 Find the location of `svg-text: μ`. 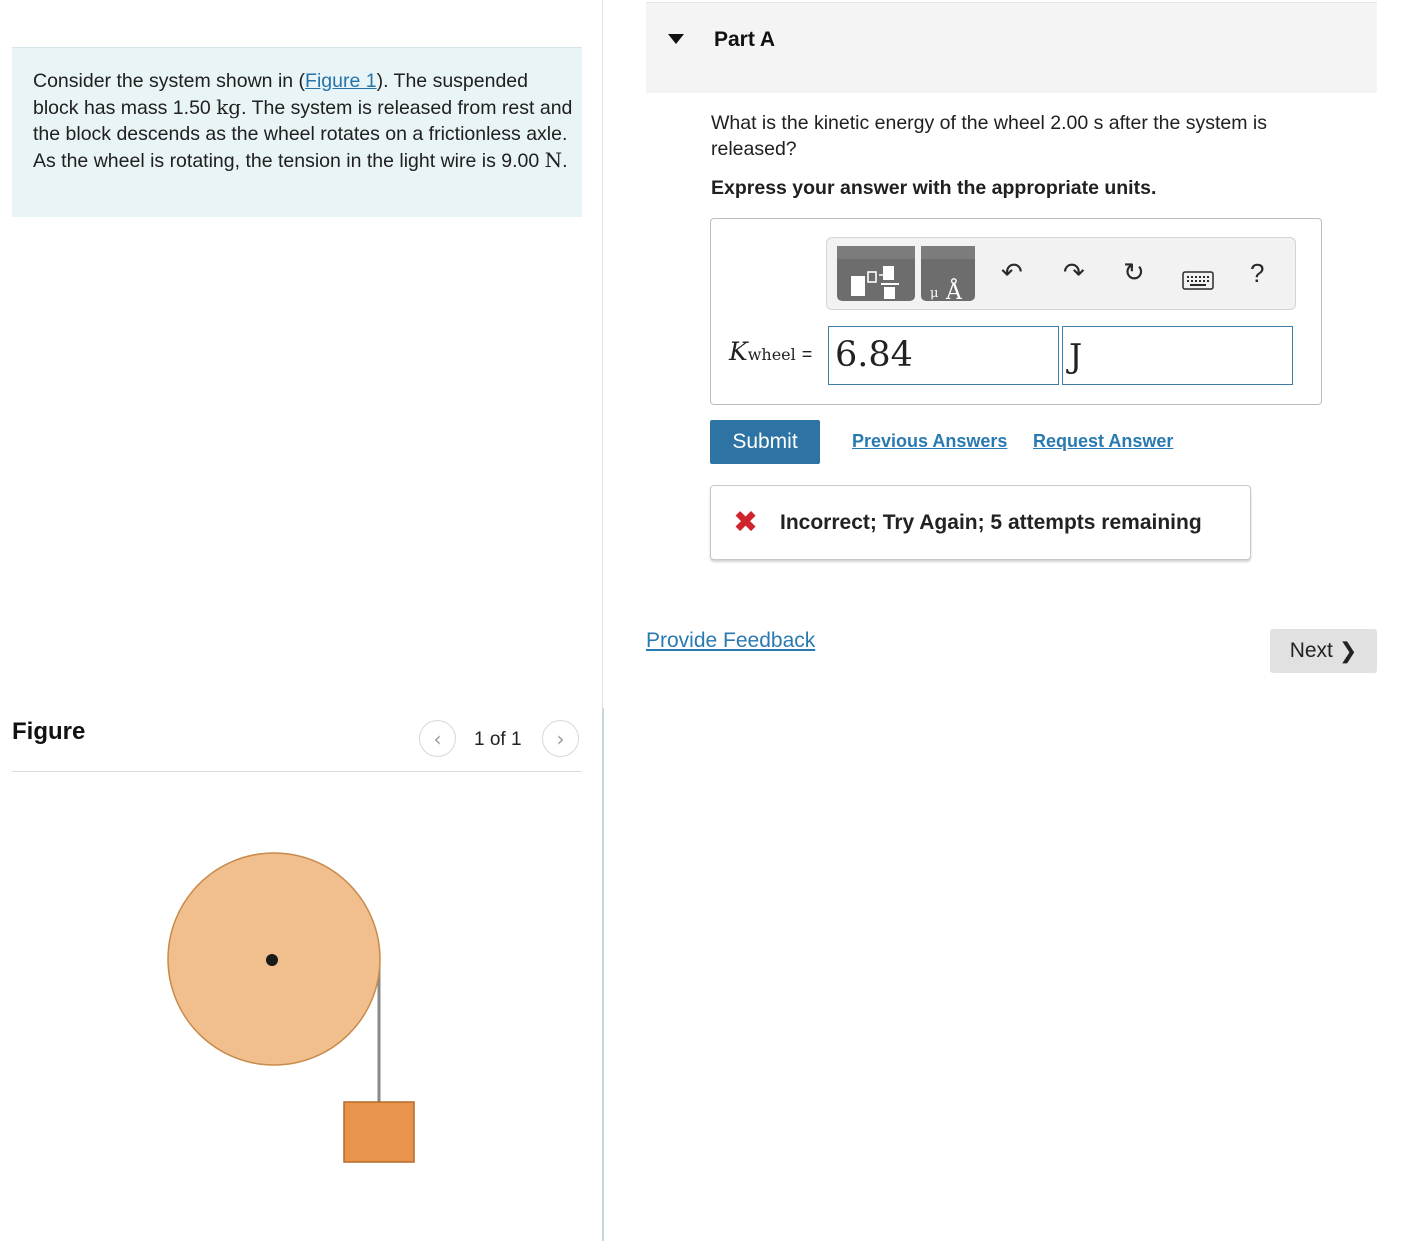

svg-text: μ is located at coordinates (934, 293).